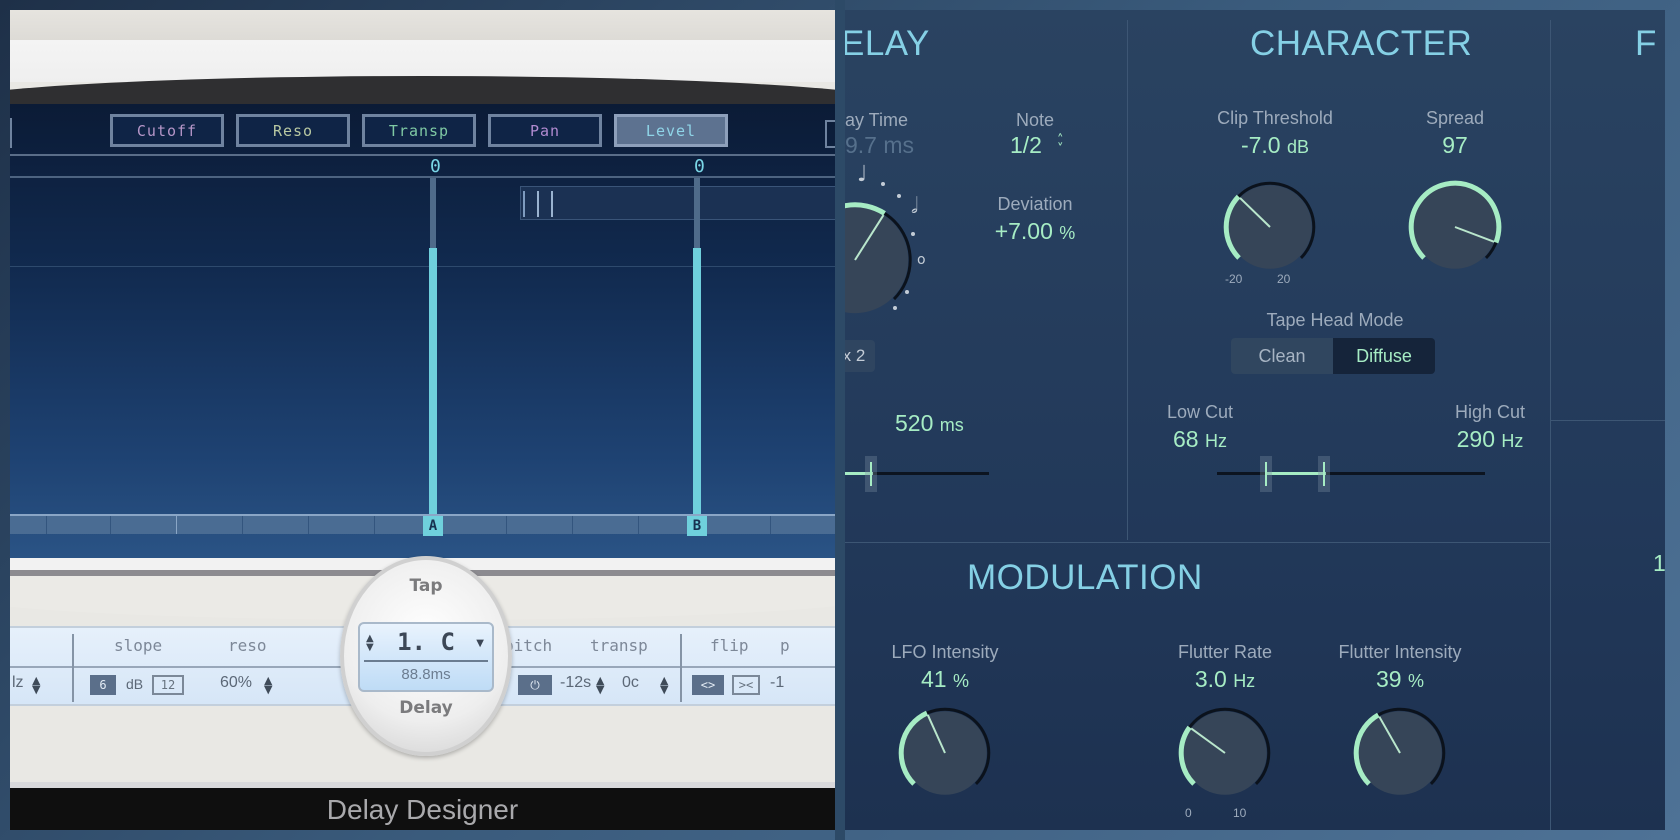  What do you see at coordinates (1646, 43) in the screenshot?
I see `partial-section-title: F` at bounding box center [1646, 43].